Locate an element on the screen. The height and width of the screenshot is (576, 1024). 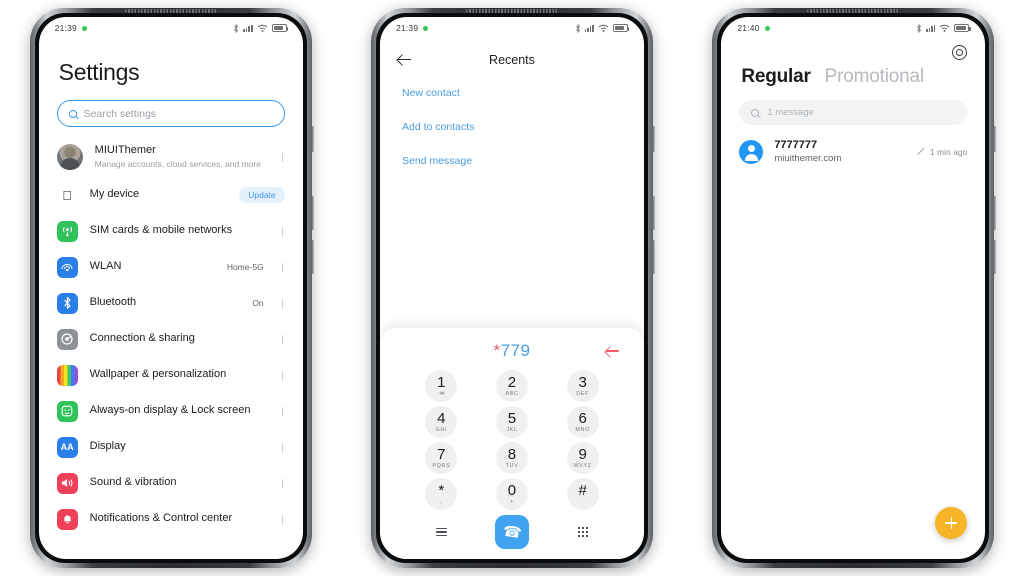
call-button: ☎ is located at coordinates (512, 532).